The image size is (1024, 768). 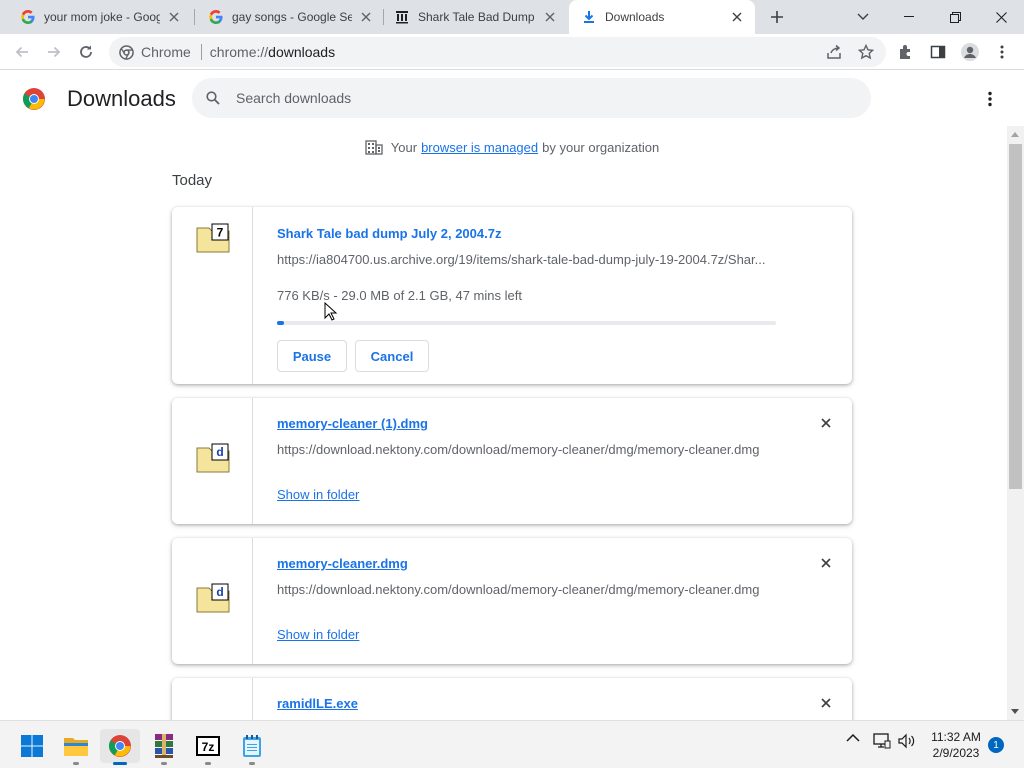 I want to click on download-progress-fill, so click(x=280, y=323).